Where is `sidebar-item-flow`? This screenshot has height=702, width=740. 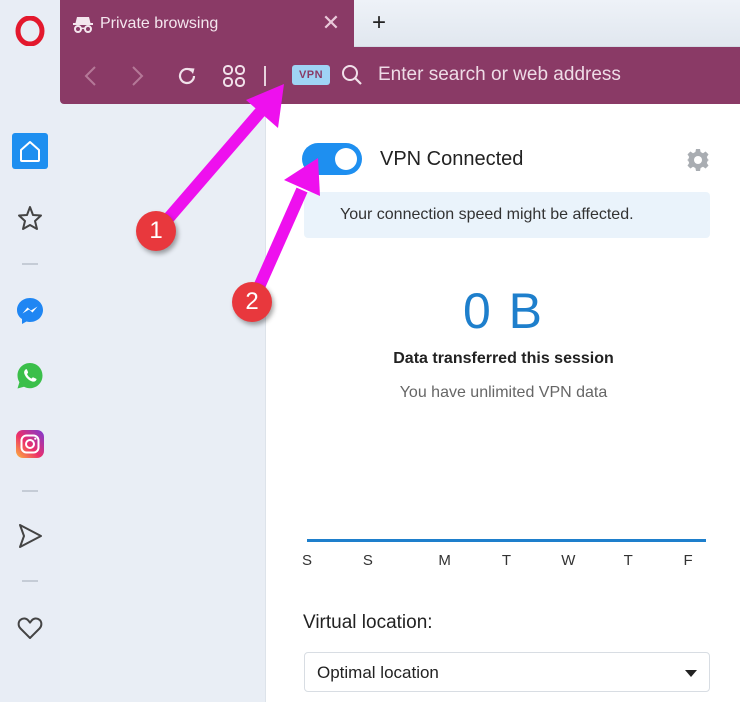
sidebar-item-flow is located at coordinates (30, 536).